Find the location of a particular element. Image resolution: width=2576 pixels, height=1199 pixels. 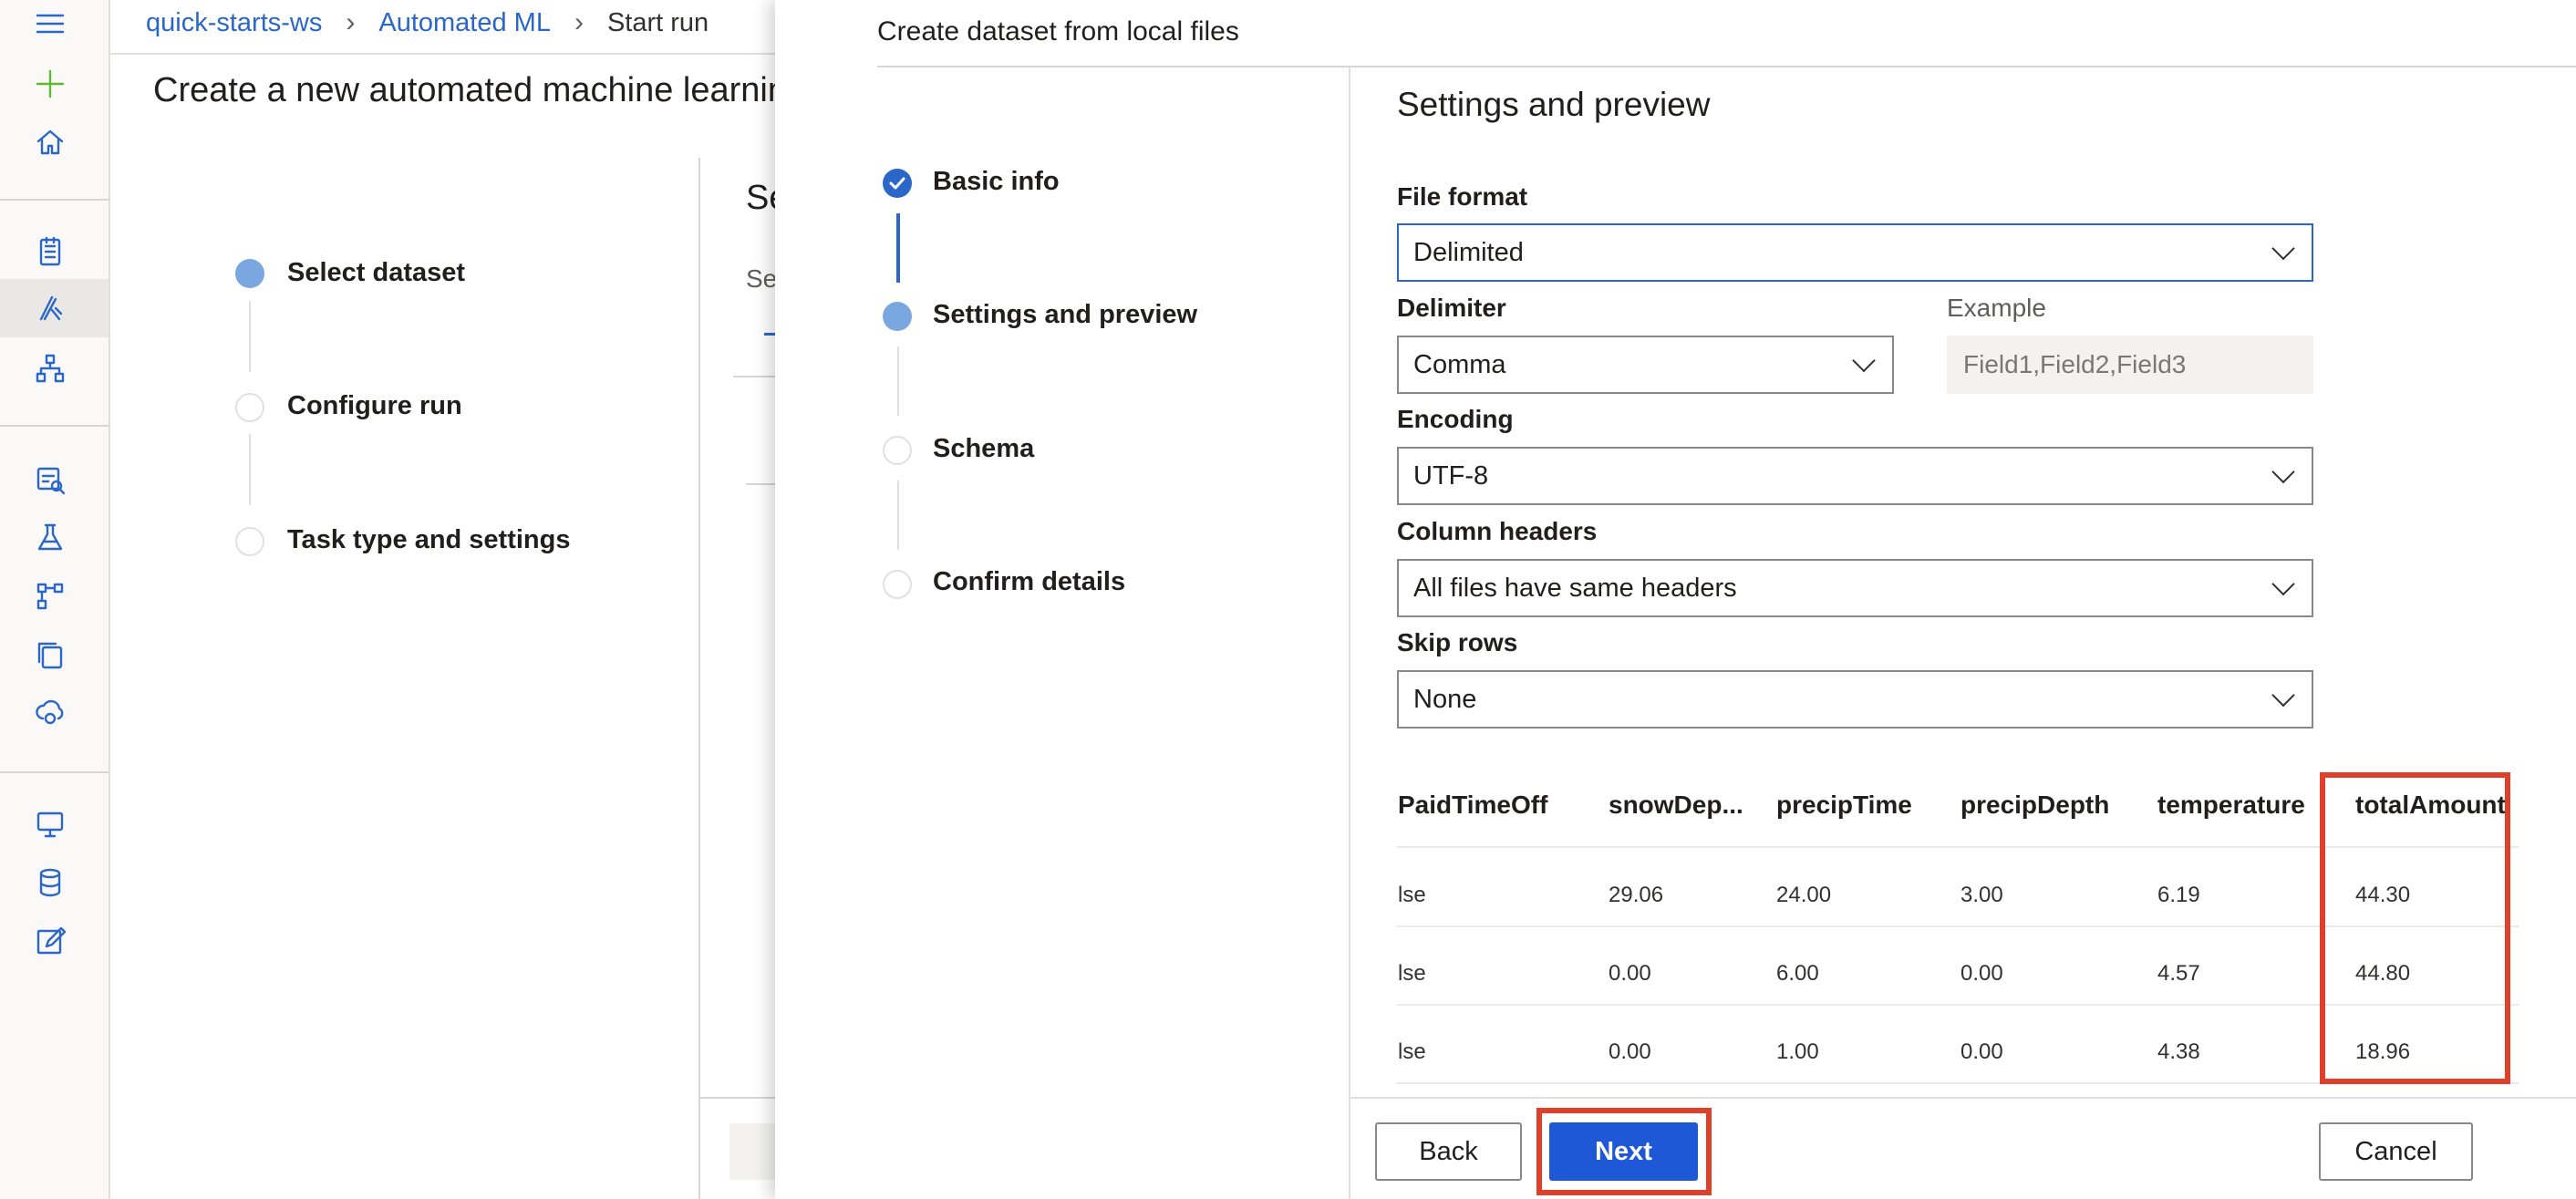

step-select-dataset: Select dataset is located at coordinates (376, 273).